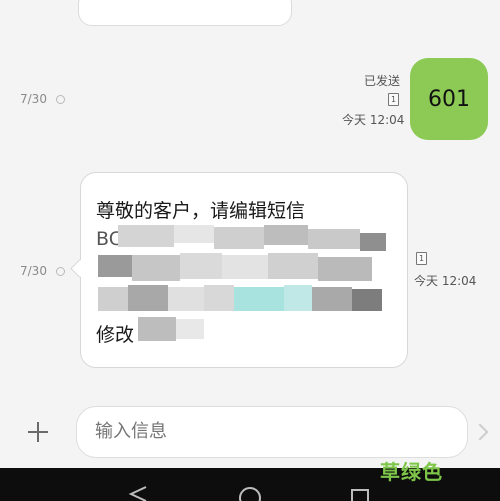 This screenshot has width=500, height=501. Describe the element at coordinates (272, 432) in the screenshot. I see `message-input` at that location.